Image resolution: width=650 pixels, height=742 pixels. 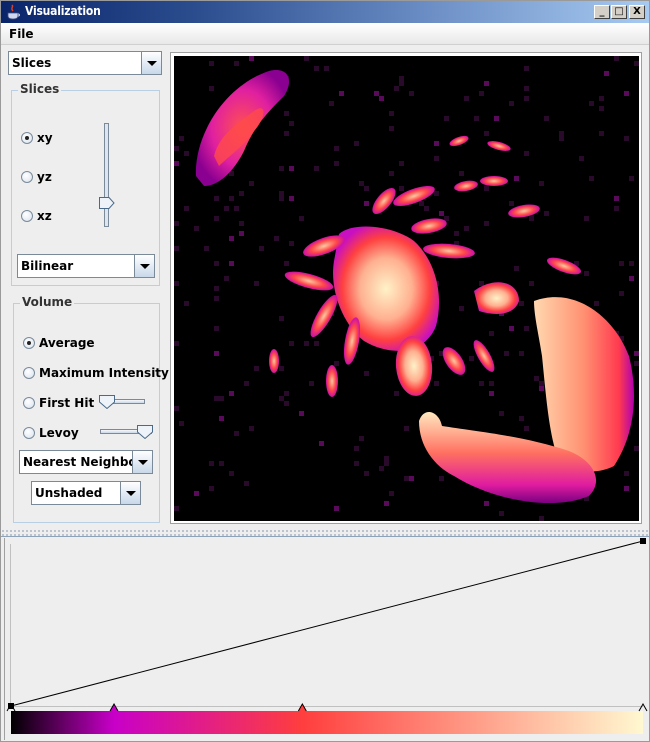 I want to click on claw-upper, so click(x=496, y=298).